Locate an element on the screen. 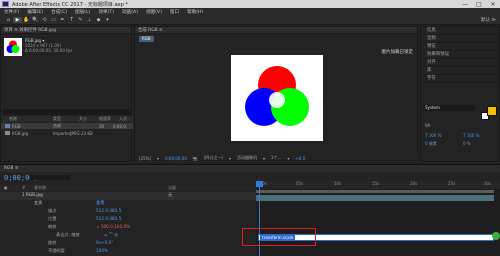  timeline-search-input is located at coordinates (50, 177).